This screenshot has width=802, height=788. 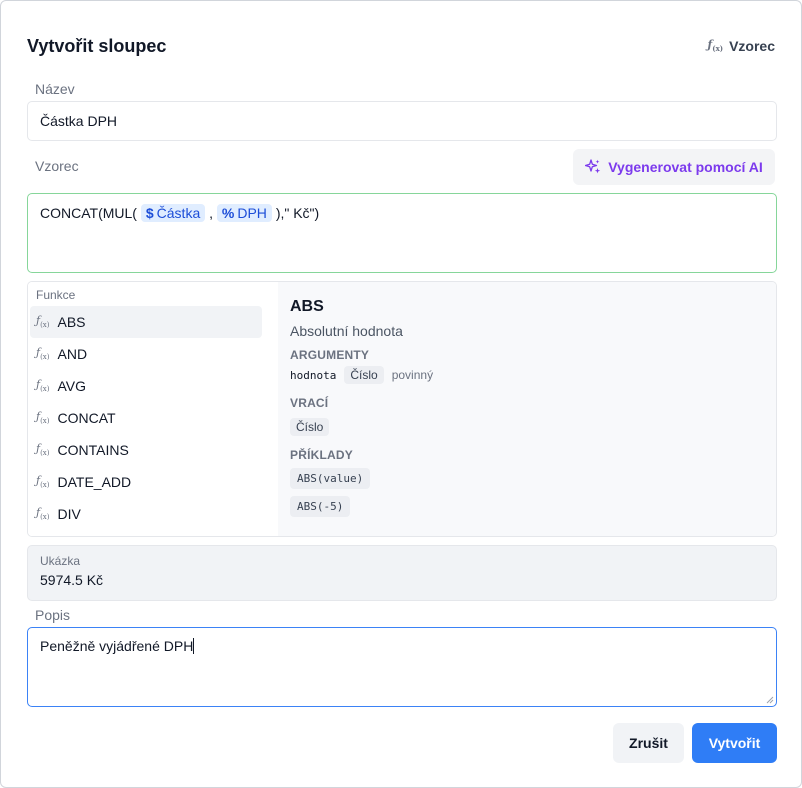 What do you see at coordinates (685, 167) in the screenshot?
I see `generate-ai-label: Vygenerovat pomocí AI` at bounding box center [685, 167].